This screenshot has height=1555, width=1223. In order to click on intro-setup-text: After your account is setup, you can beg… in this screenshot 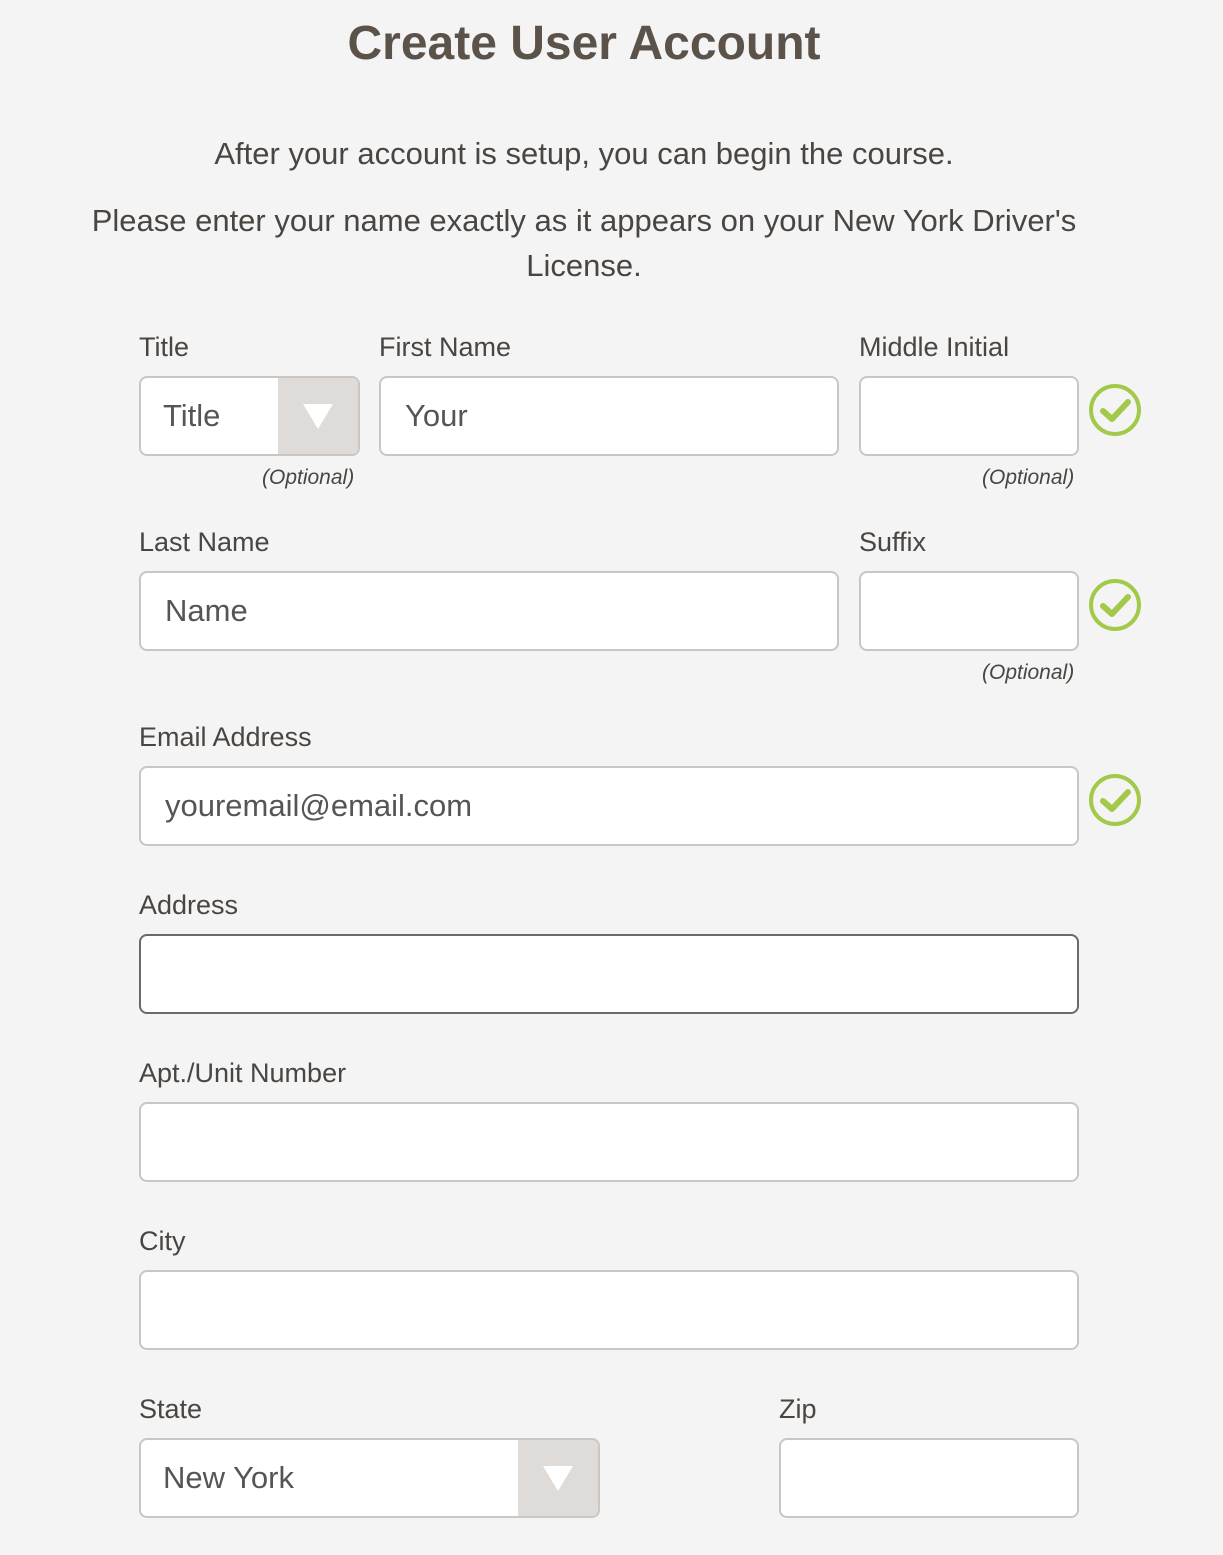, I will do `click(584, 153)`.